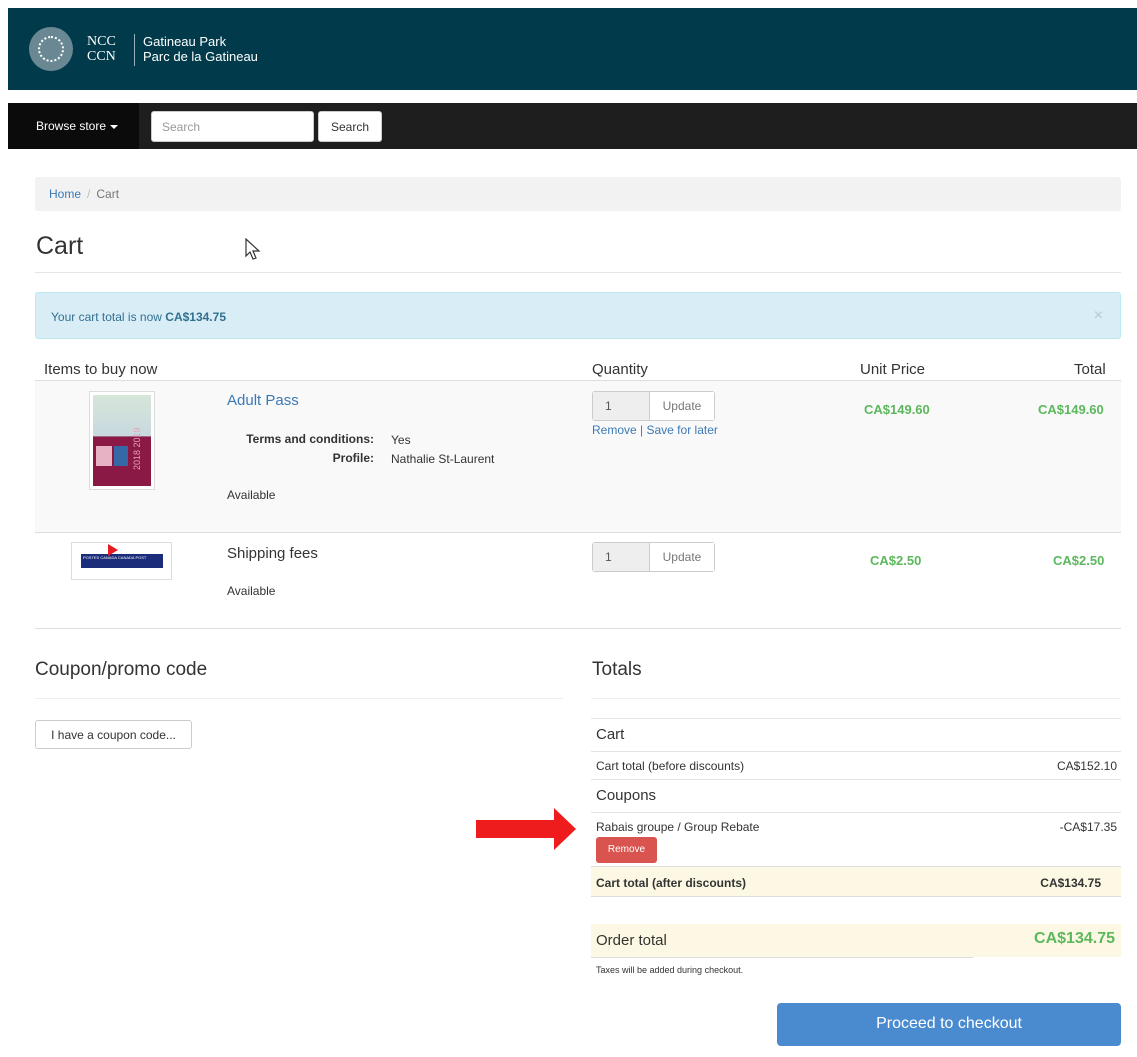 The height and width of the screenshot is (1057, 1137). Describe the element at coordinates (137, 448) in the screenshot. I see `pass-year-text: 2018 2019` at that location.